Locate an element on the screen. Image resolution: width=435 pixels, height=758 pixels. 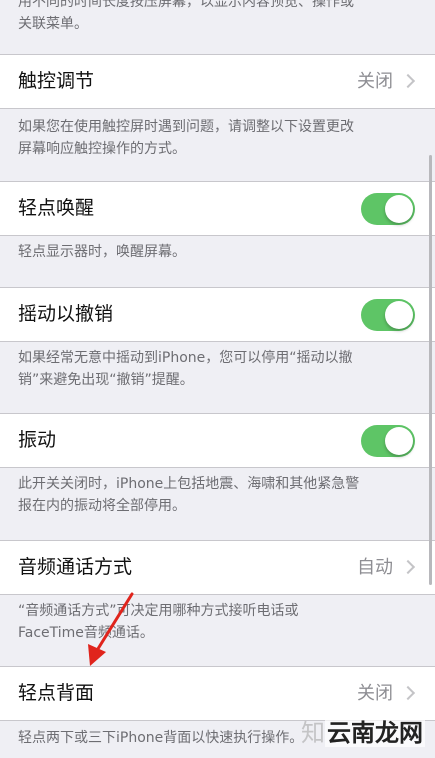
back-tap-label: 轻点背面 is located at coordinates (56, 693).